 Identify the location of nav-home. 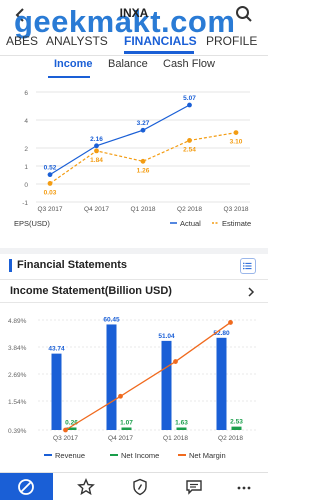
(26, 486).